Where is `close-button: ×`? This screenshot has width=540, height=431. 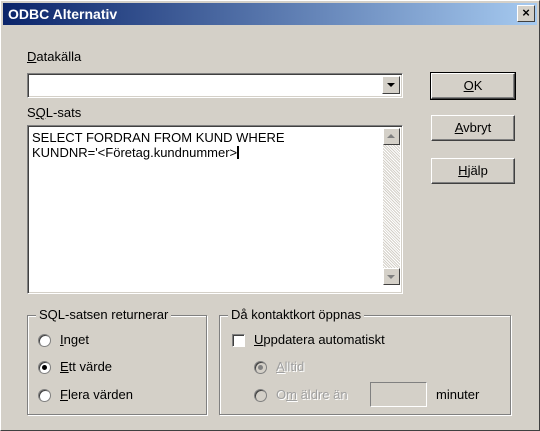
close-button: × is located at coordinates (526, 13).